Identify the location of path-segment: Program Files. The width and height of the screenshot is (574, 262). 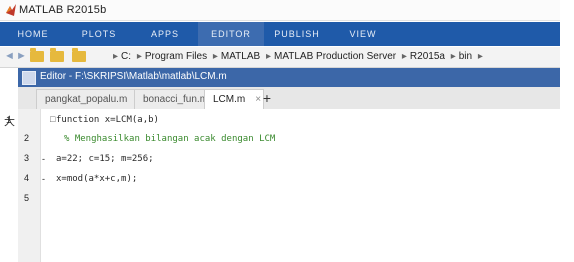
(176, 56).